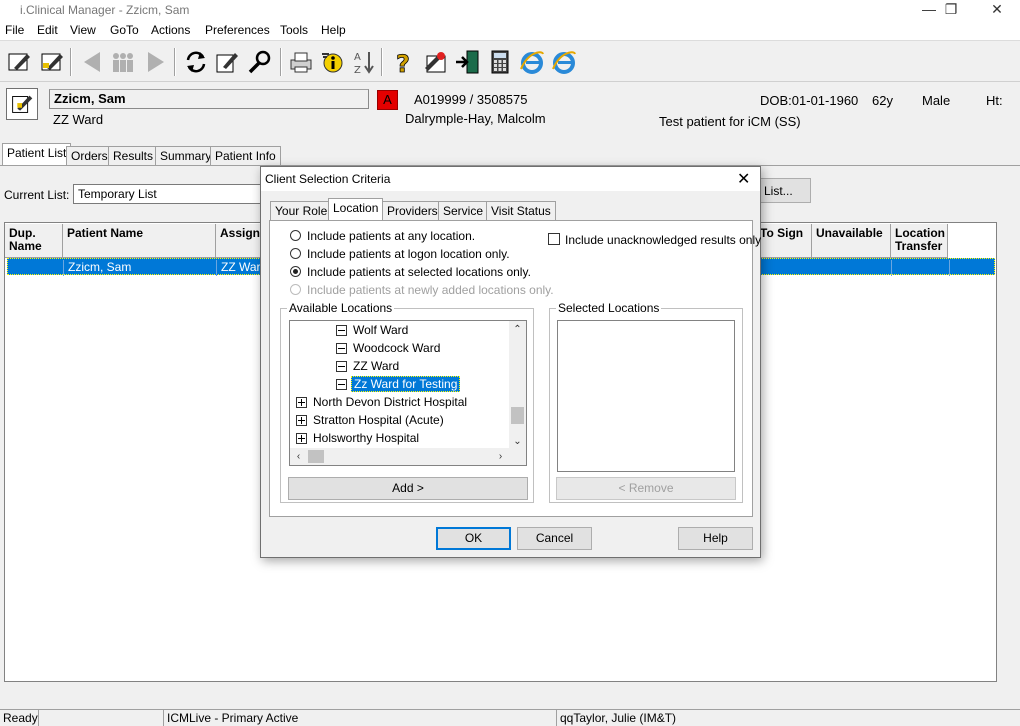 The image size is (1020, 726). Describe the element at coordinates (341, 308) in the screenshot. I see `available-locations-label: Available Locations` at that location.